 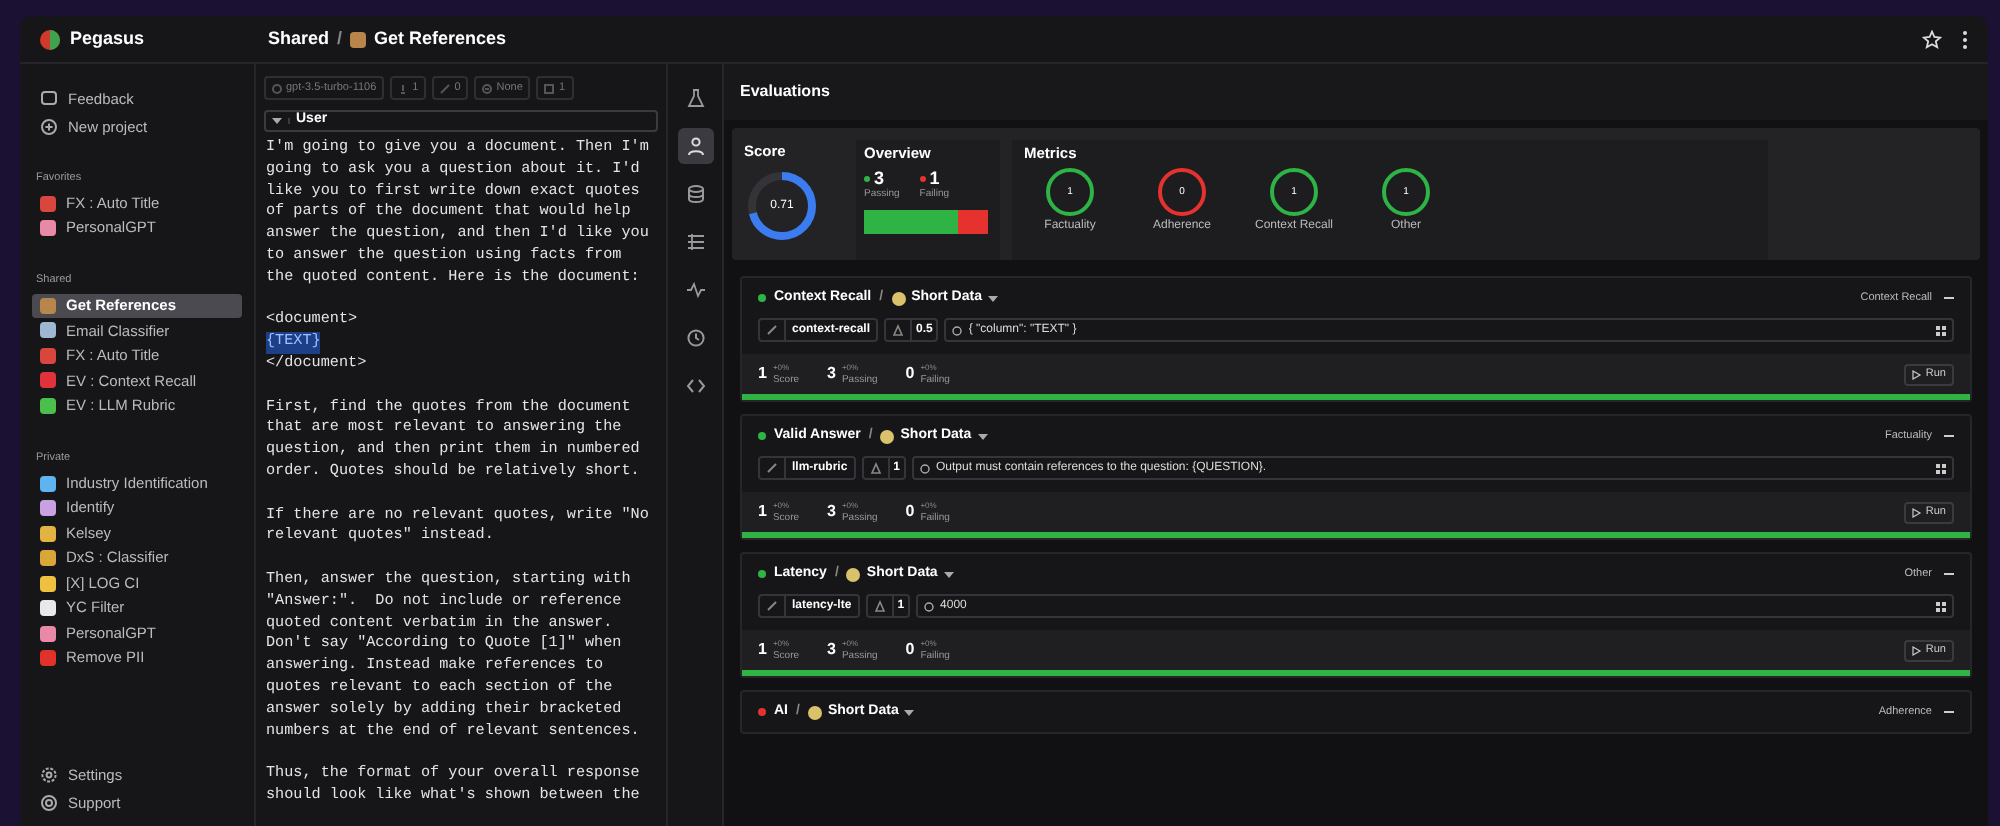 I want to click on more-icon, so click(x=1965, y=39).